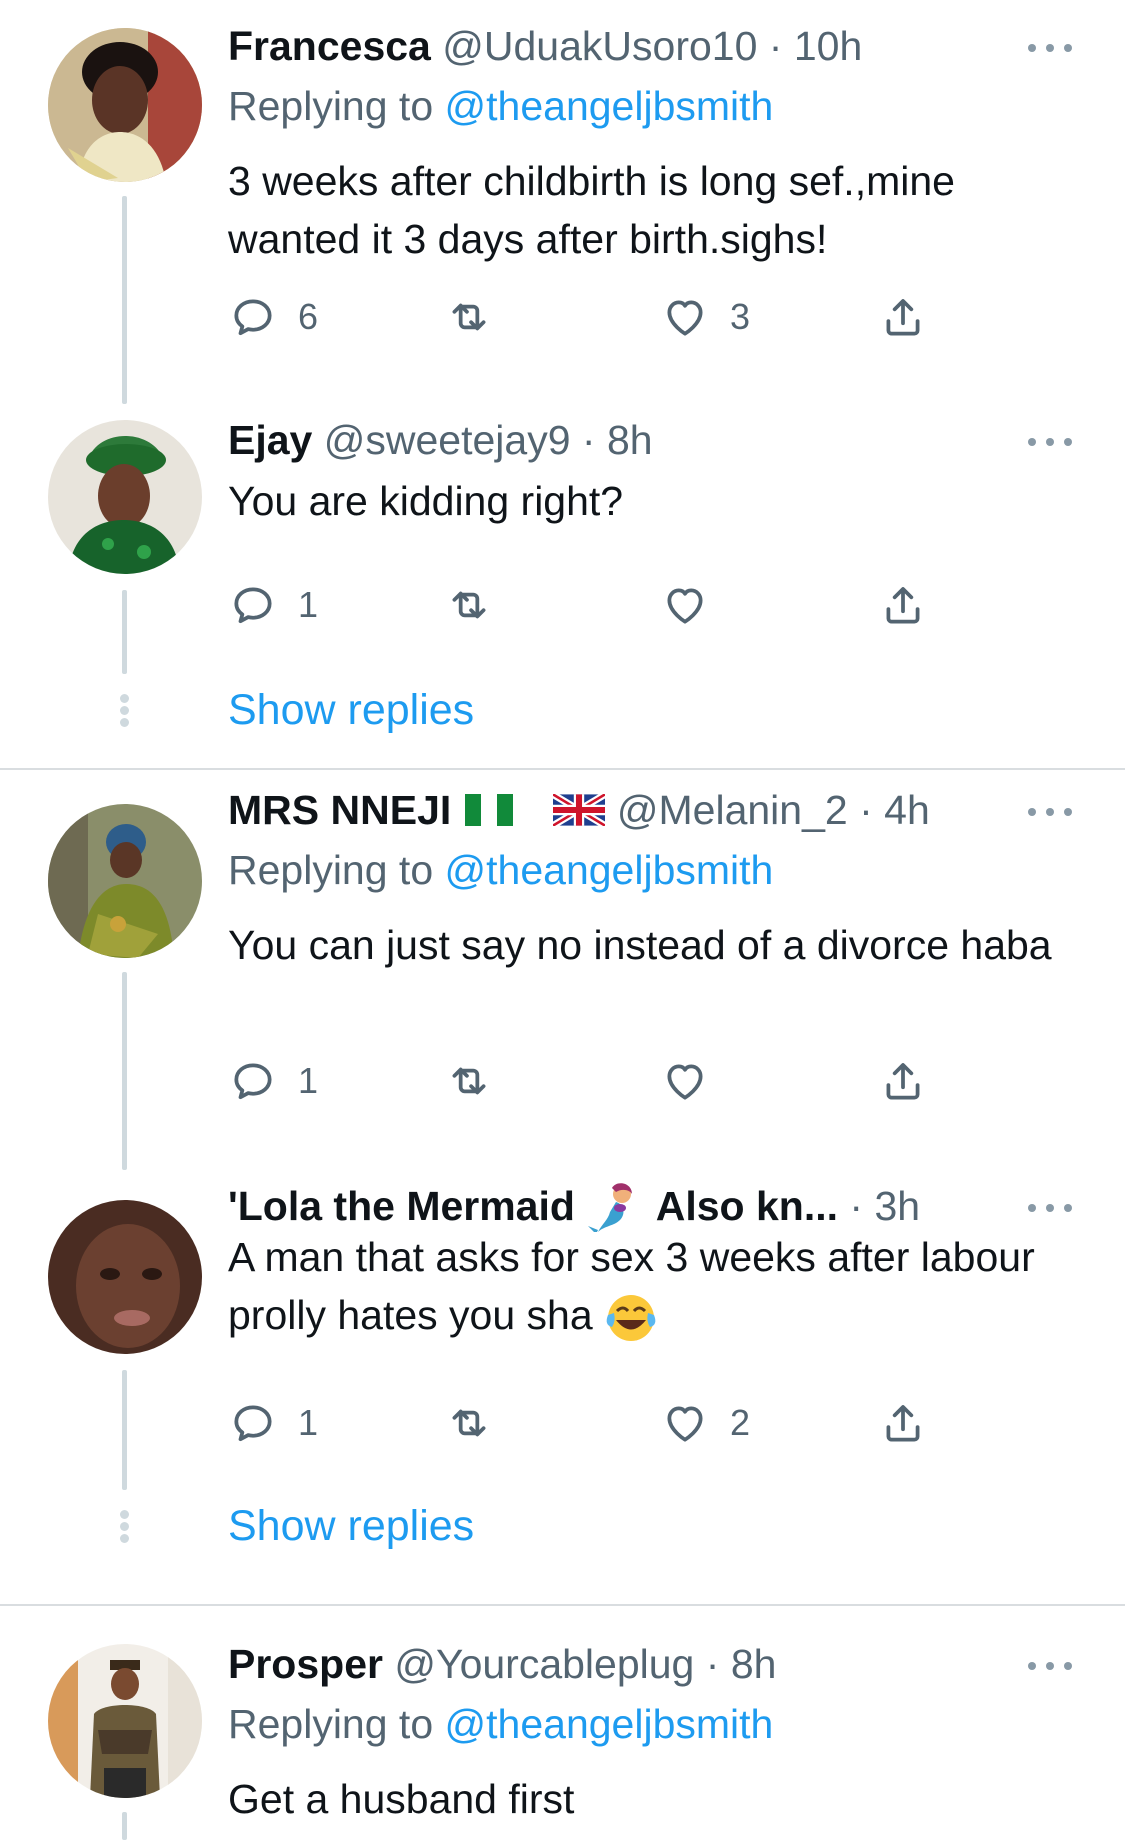  What do you see at coordinates (544, 1664) in the screenshot?
I see `user-handle: @Yourcableplug` at bounding box center [544, 1664].